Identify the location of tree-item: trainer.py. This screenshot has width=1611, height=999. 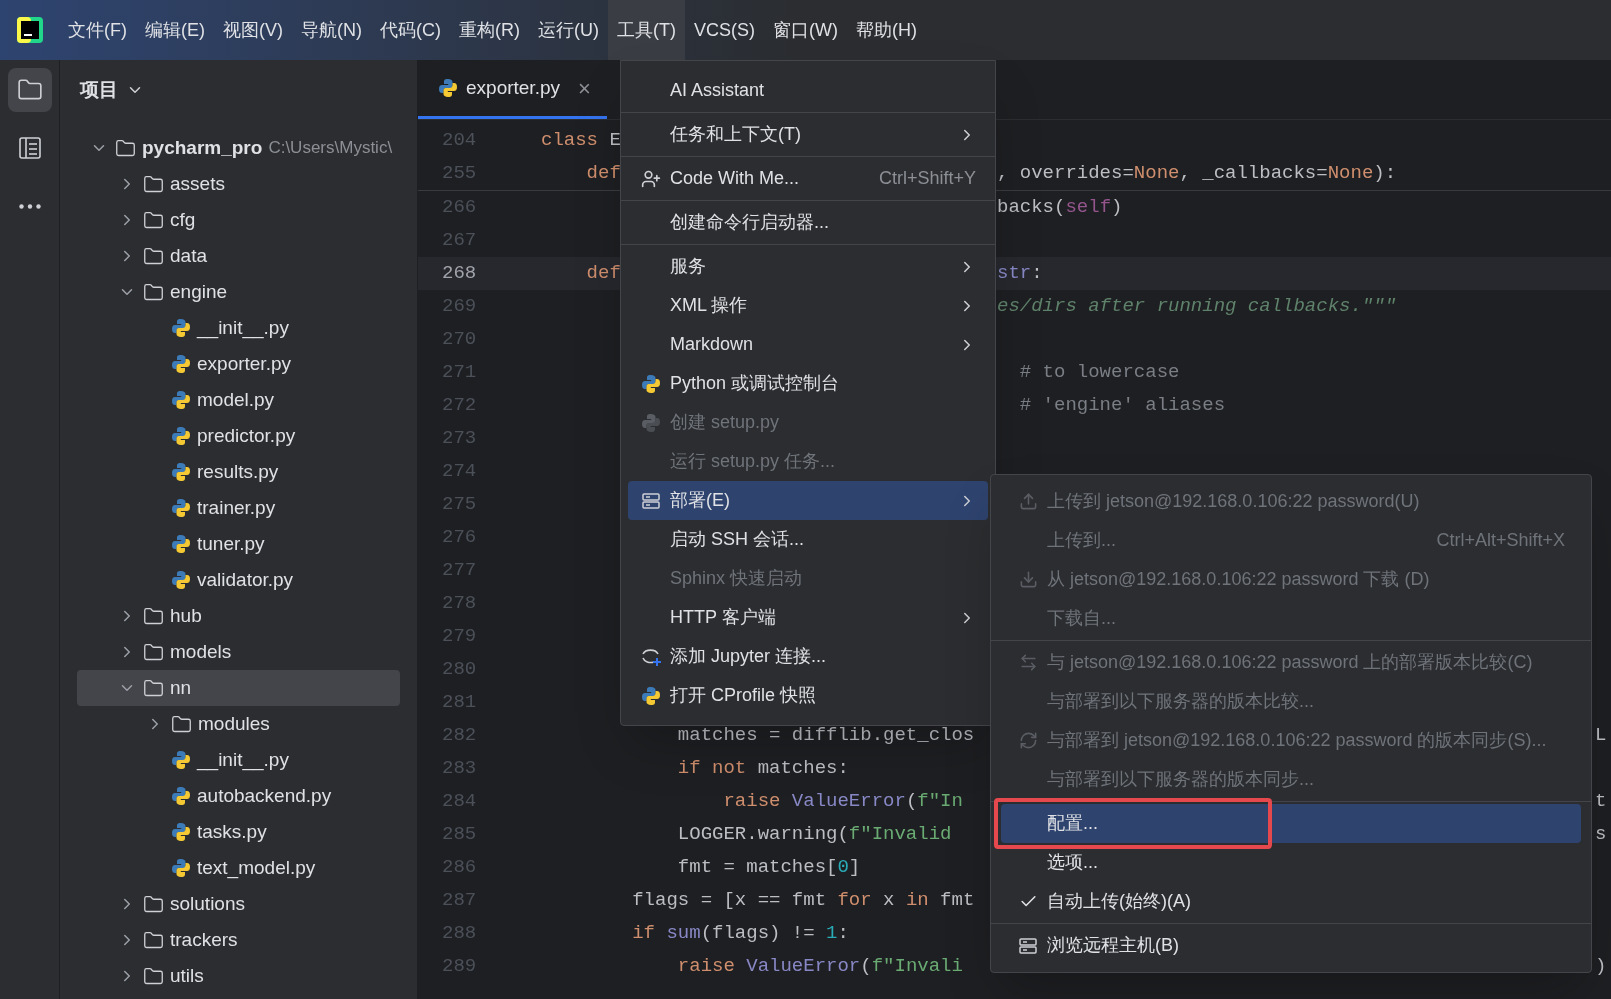
(238, 508).